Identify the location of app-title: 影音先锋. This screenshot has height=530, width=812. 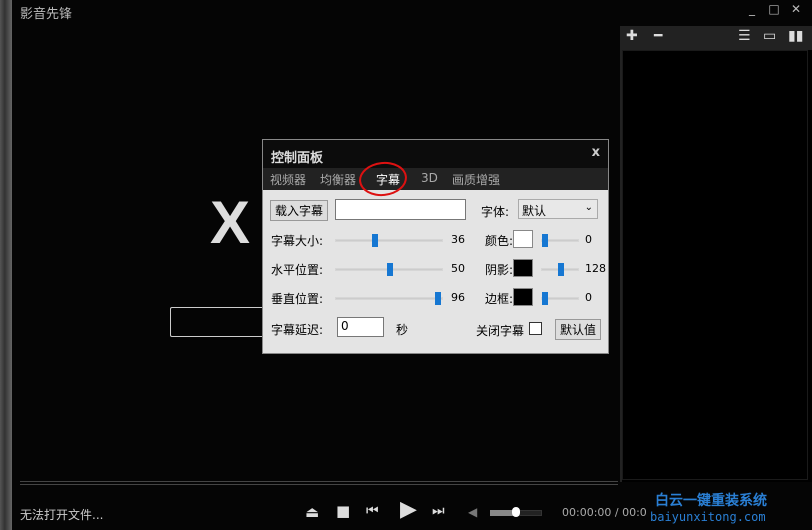
(46, 14).